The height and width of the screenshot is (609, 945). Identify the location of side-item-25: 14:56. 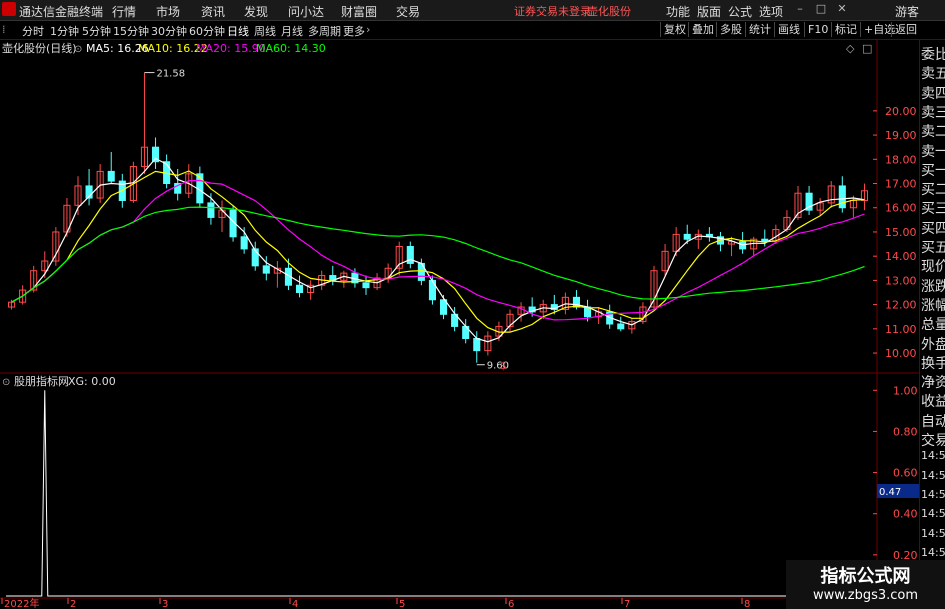
(933, 533).